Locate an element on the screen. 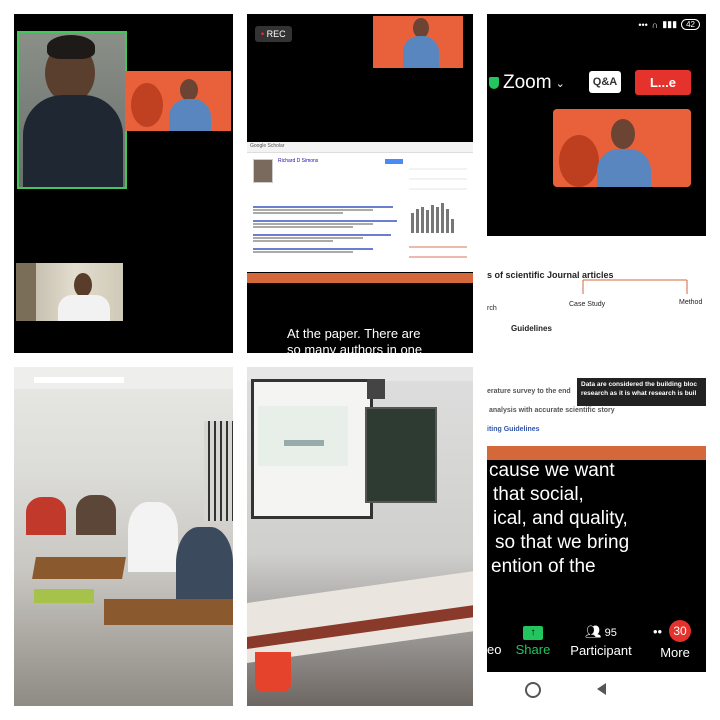  participant-video-woman is located at coordinates (178, 101).